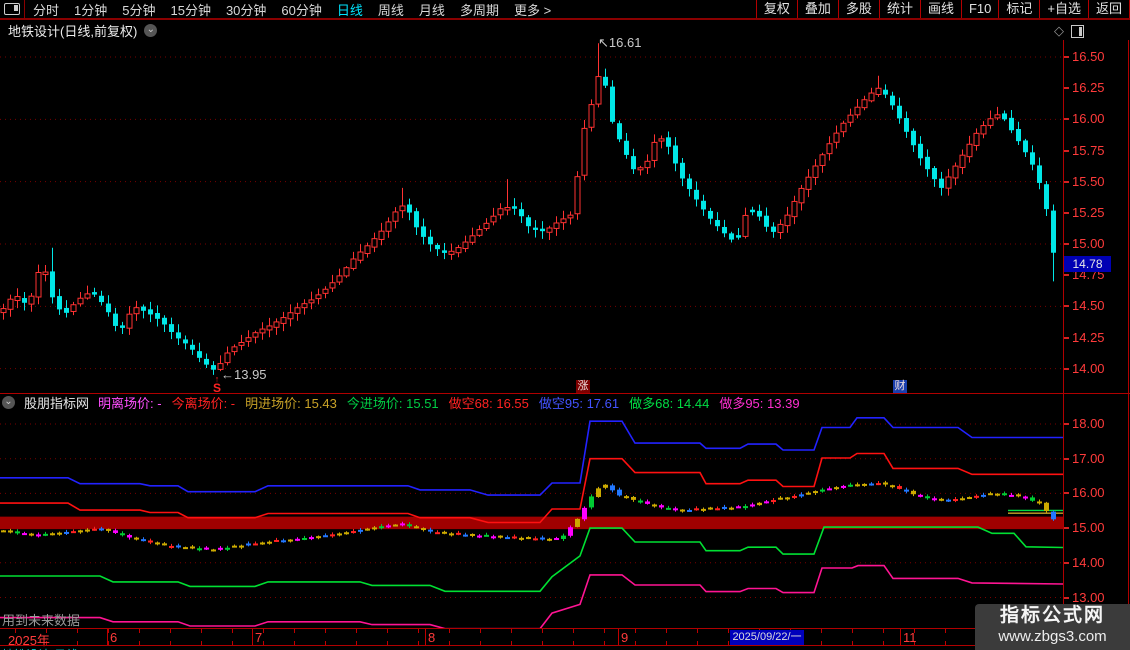  What do you see at coordinates (350, 9) in the screenshot?
I see `period-tab-7: 日线` at bounding box center [350, 9].